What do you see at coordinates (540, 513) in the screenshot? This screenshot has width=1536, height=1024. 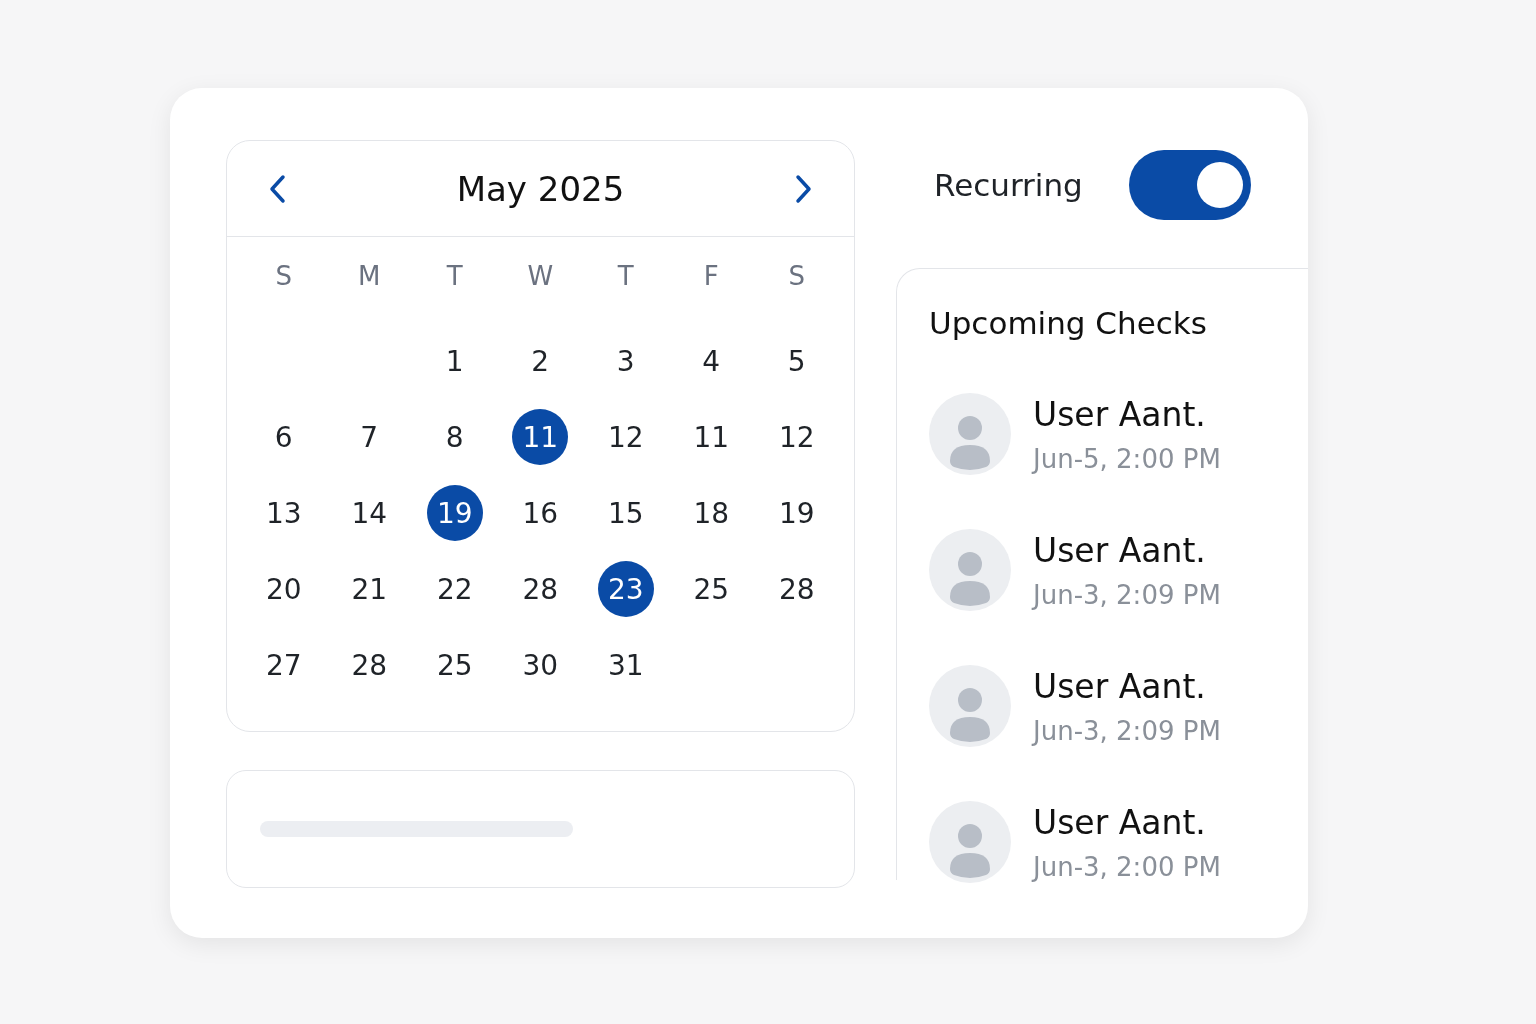 I see `calendar-day: 16` at bounding box center [540, 513].